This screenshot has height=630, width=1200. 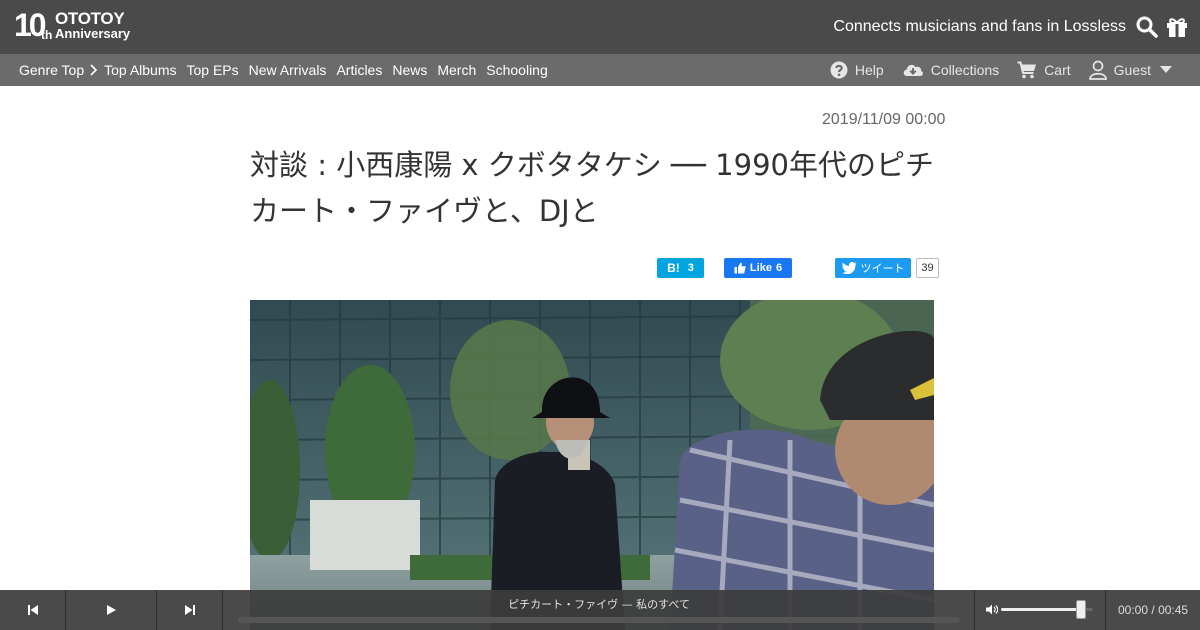 What do you see at coordinates (869, 70) in the screenshot?
I see `help-label: Help` at bounding box center [869, 70].